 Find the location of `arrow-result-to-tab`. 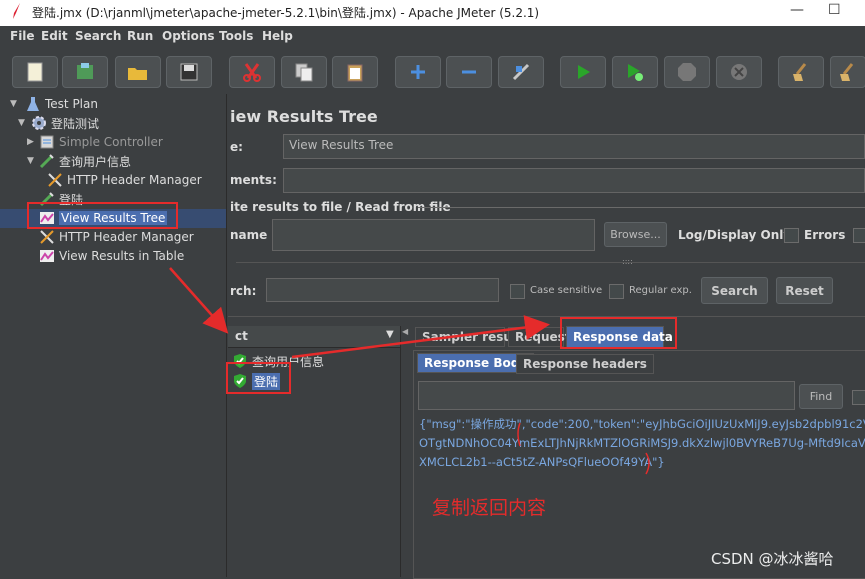

arrow-result-to-tab is located at coordinates (420, 337).